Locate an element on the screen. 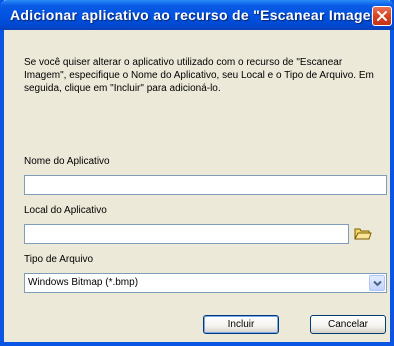 The height and width of the screenshot is (346, 394). dropdown-button is located at coordinates (377, 283).